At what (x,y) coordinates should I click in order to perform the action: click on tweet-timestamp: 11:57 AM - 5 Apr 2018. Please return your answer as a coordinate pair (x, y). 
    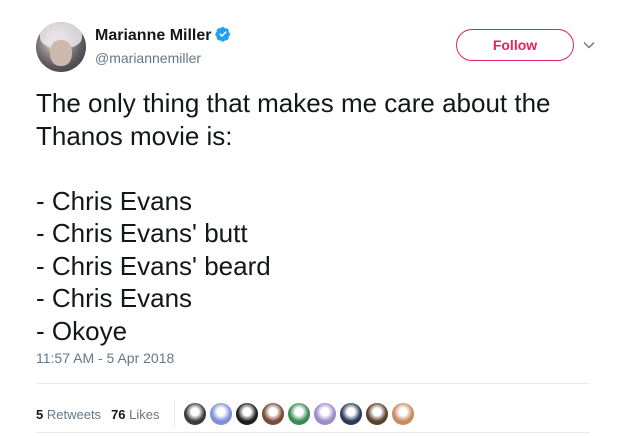
    Looking at the image, I should click on (105, 358).